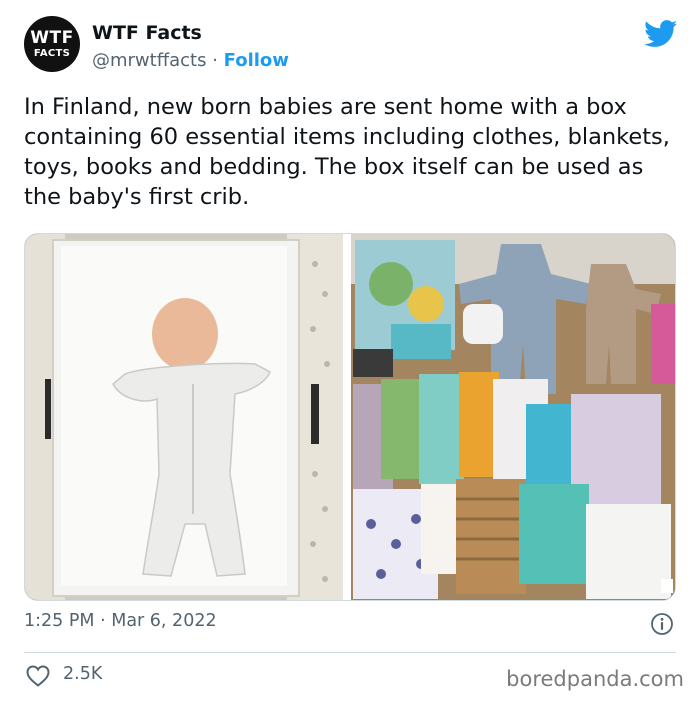  What do you see at coordinates (59, 621) in the screenshot?
I see `tweet-time: 1:25 PM` at bounding box center [59, 621].